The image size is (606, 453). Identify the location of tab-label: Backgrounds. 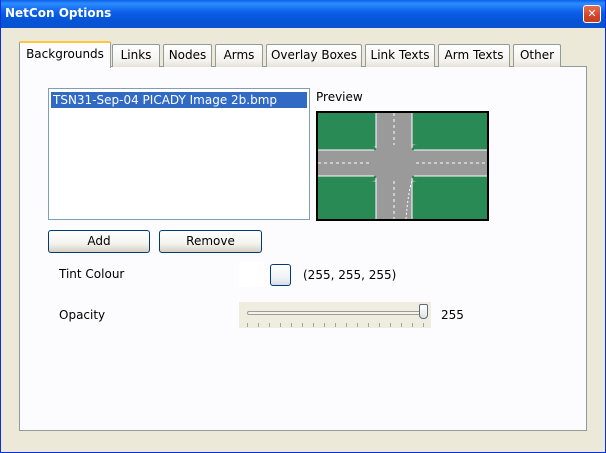
(65, 54).